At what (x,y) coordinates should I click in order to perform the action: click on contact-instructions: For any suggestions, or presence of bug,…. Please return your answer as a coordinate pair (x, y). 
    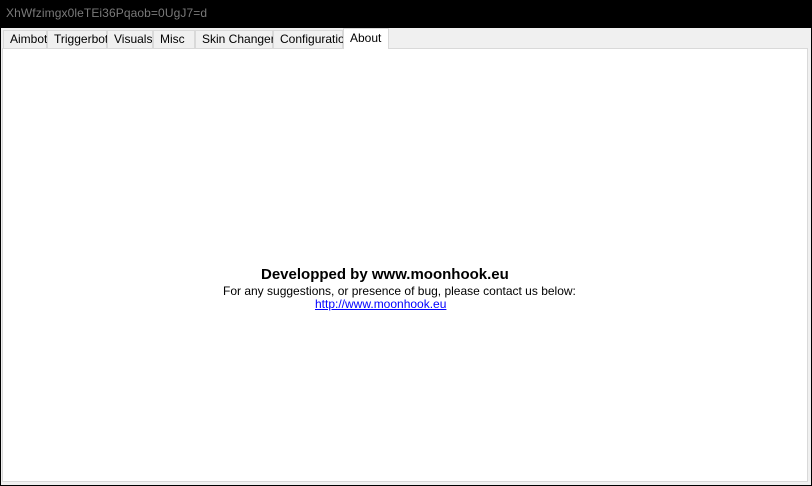
    Looking at the image, I should click on (399, 291).